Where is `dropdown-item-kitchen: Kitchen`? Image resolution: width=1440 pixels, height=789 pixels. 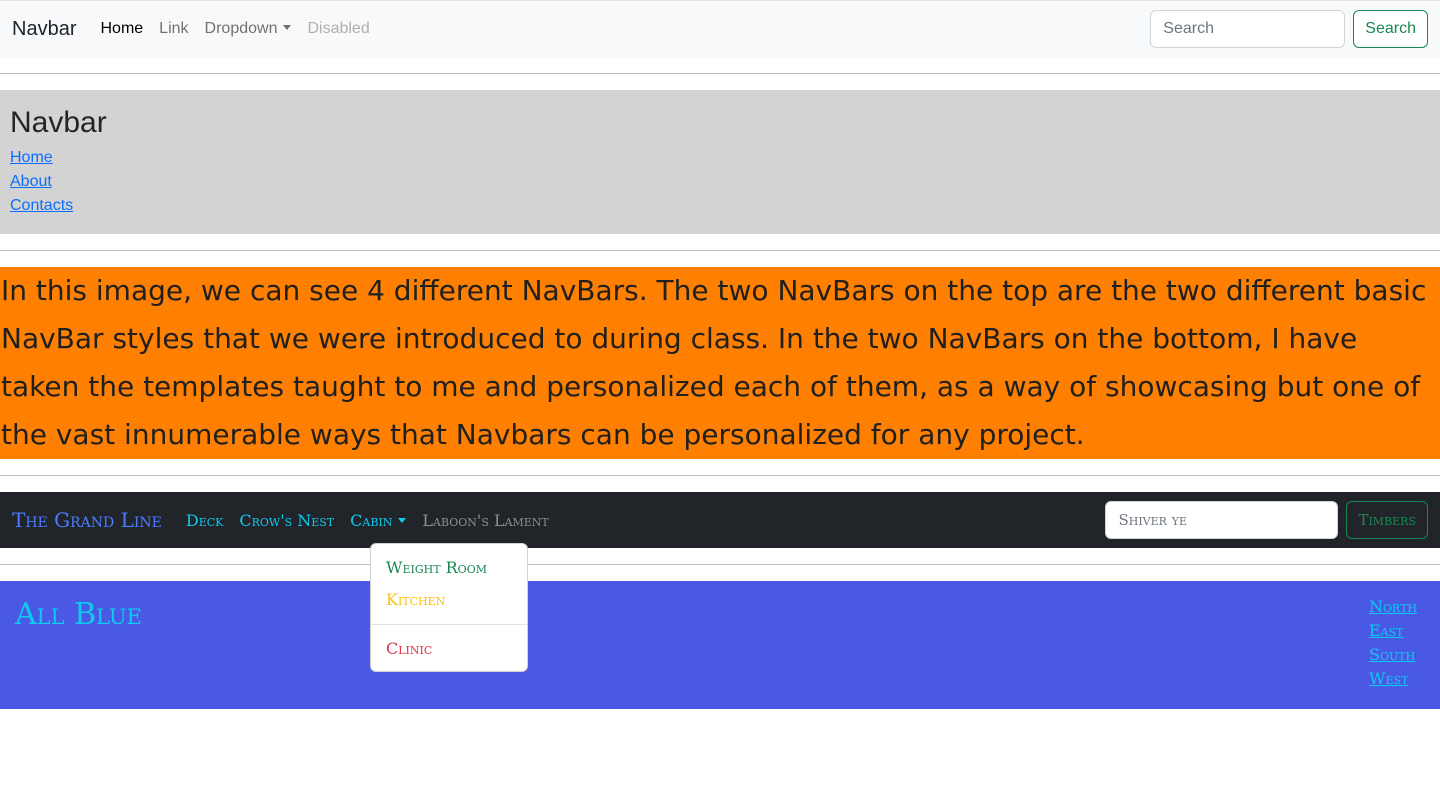 dropdown-item-kitchen: Kitchen is located at coordinates (449, 600).